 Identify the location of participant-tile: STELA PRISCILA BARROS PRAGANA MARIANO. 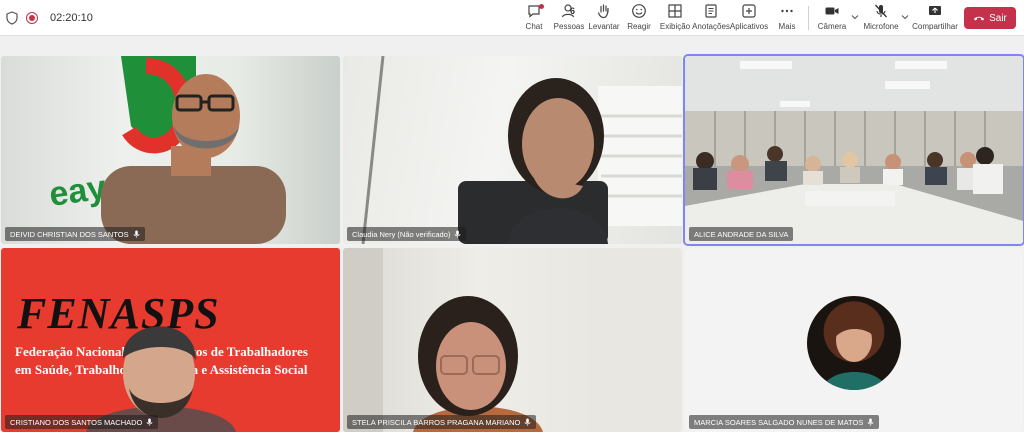
(512, 340).